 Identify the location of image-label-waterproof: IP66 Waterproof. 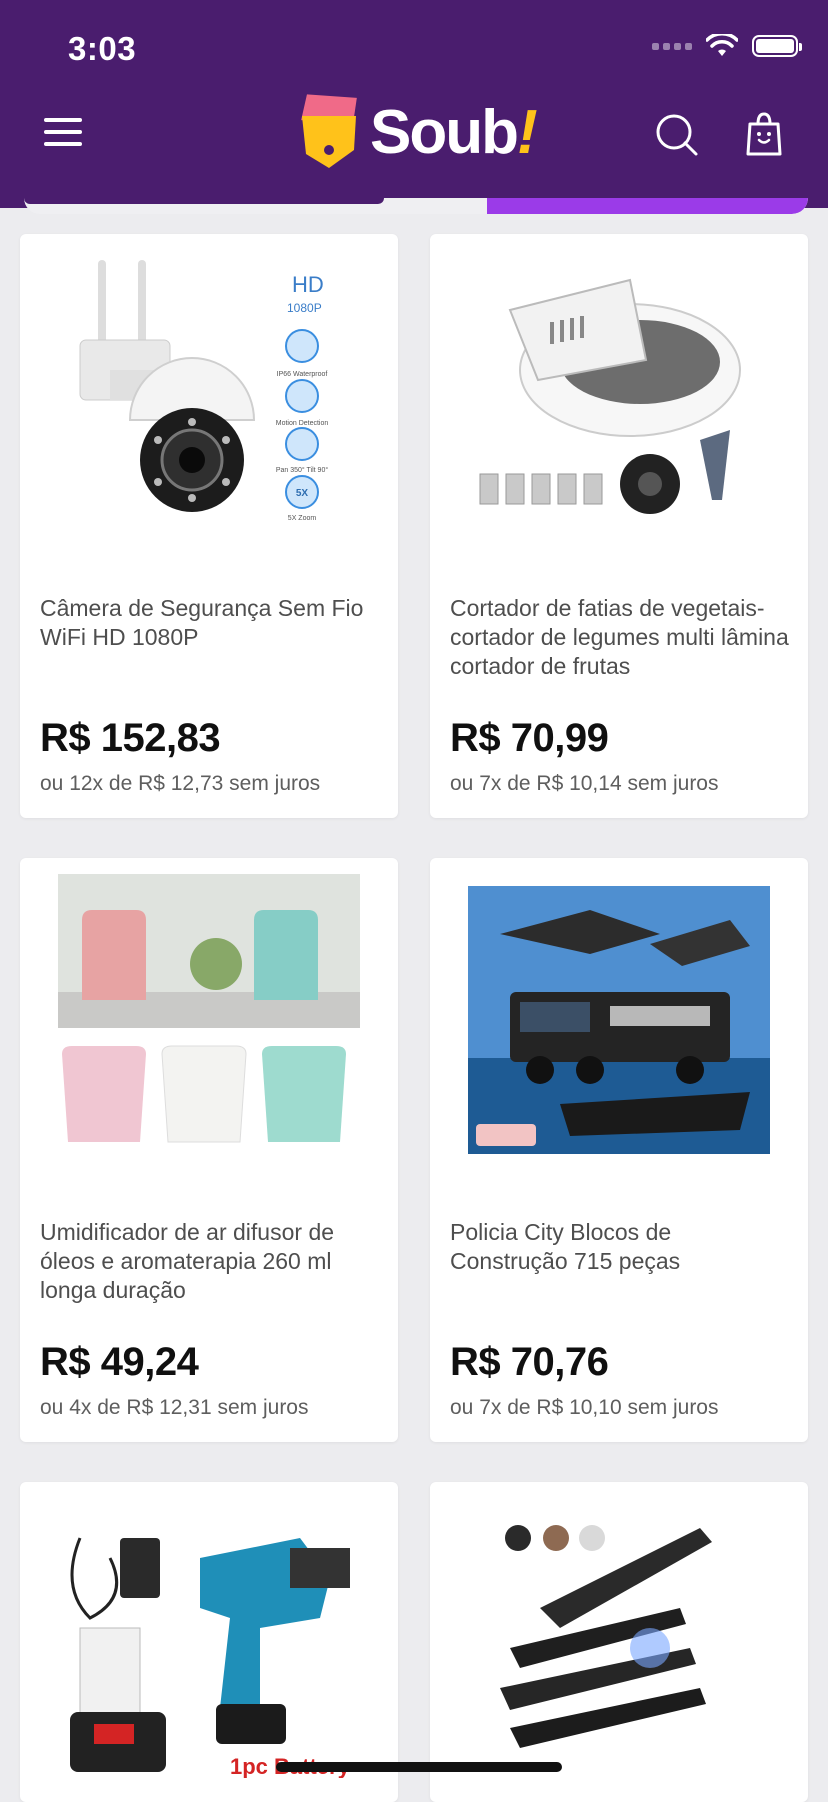
(302, 374).